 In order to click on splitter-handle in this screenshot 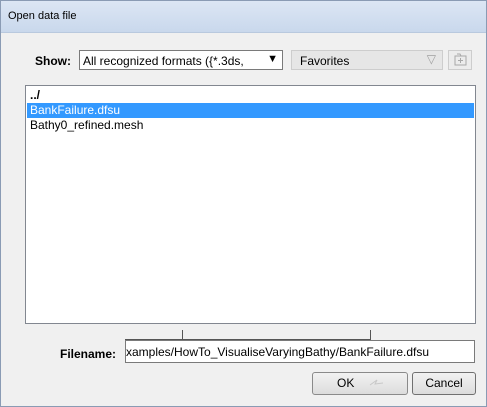, I will do `click(248, 333)`.